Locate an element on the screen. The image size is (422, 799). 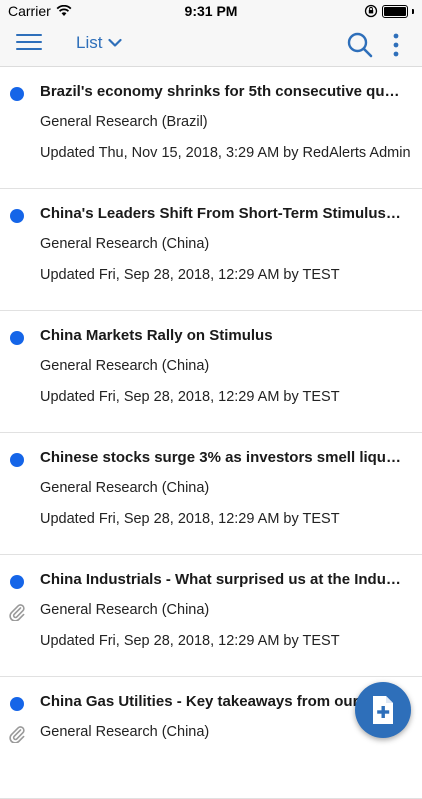
more-vertical-icon is located at coordinates (396, 45).